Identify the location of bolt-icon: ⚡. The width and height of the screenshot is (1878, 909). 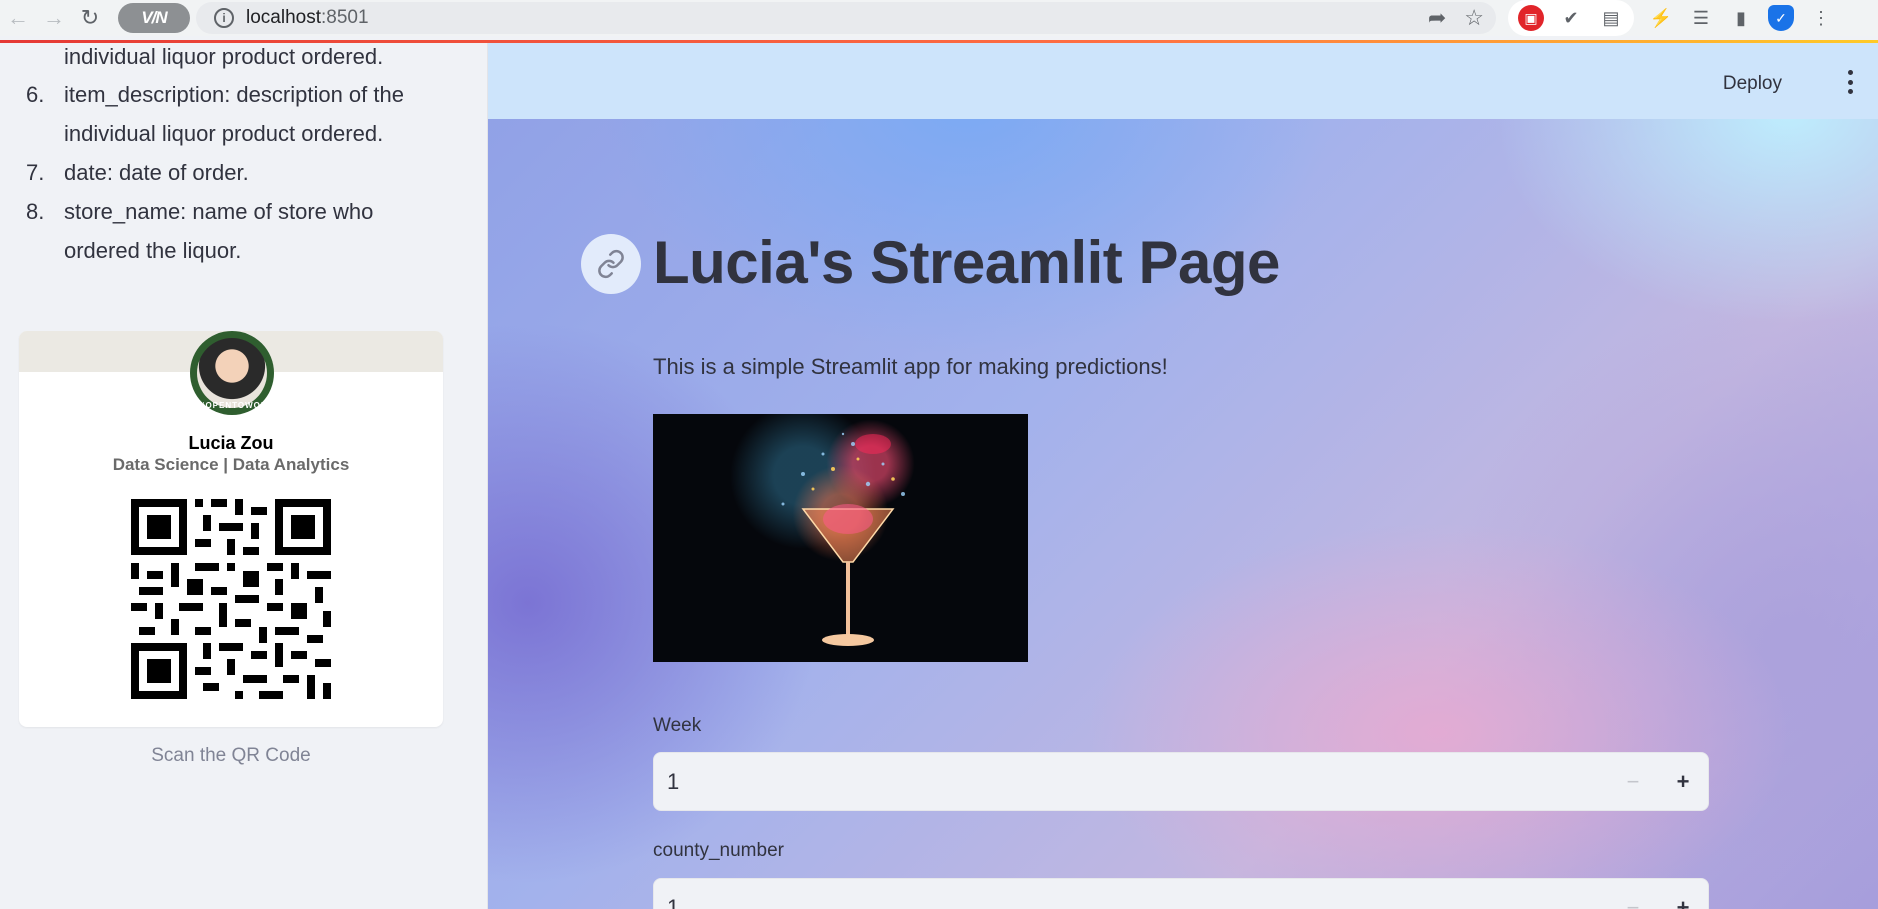
(1661, 18).